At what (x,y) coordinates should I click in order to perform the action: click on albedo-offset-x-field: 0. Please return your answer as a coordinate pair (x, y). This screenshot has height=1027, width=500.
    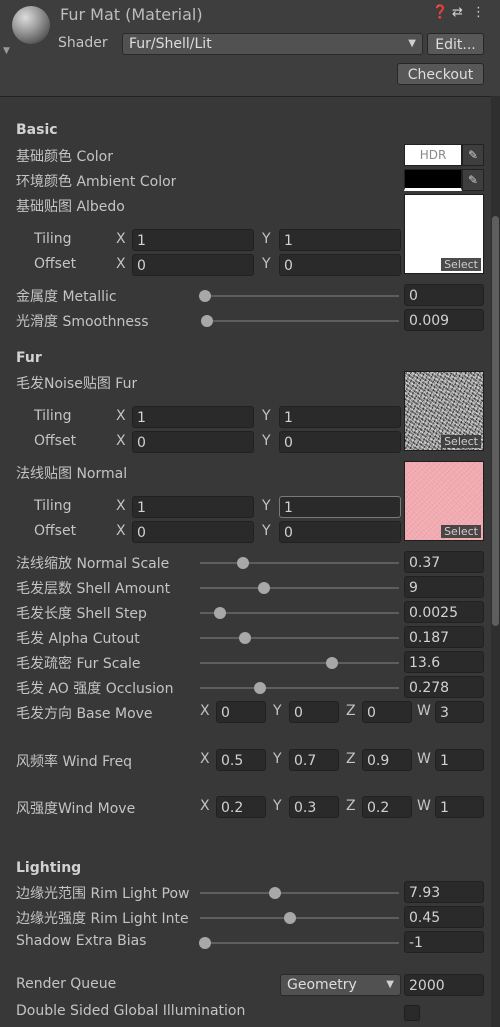
    Looking at the image, I should click on (193, 265).